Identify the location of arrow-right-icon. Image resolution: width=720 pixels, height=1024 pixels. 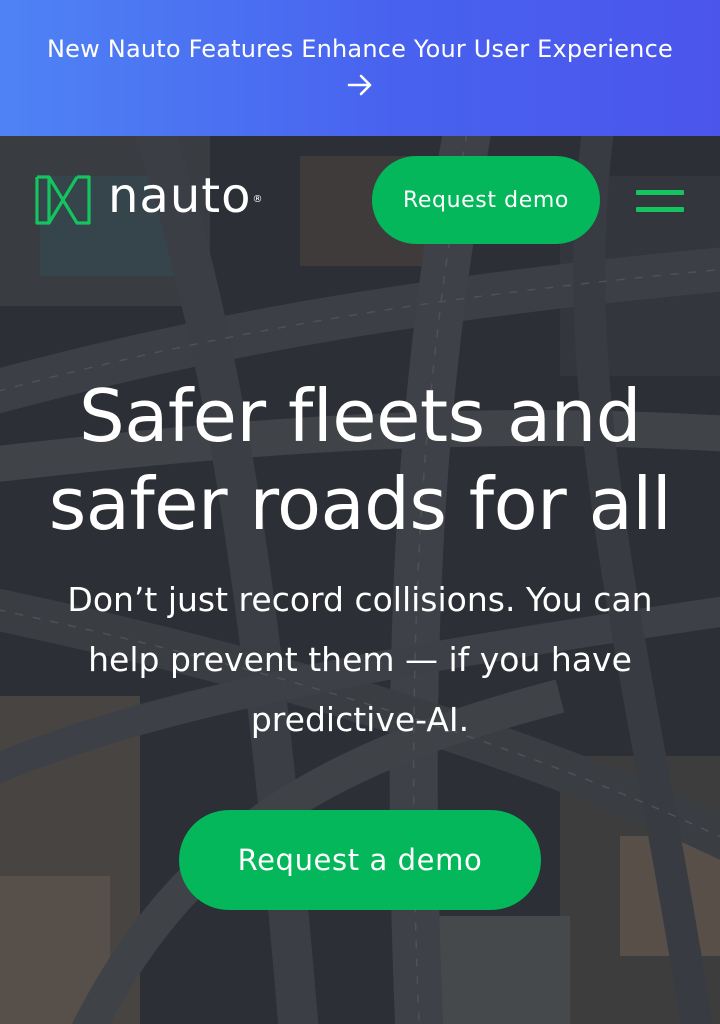
(359, 85).